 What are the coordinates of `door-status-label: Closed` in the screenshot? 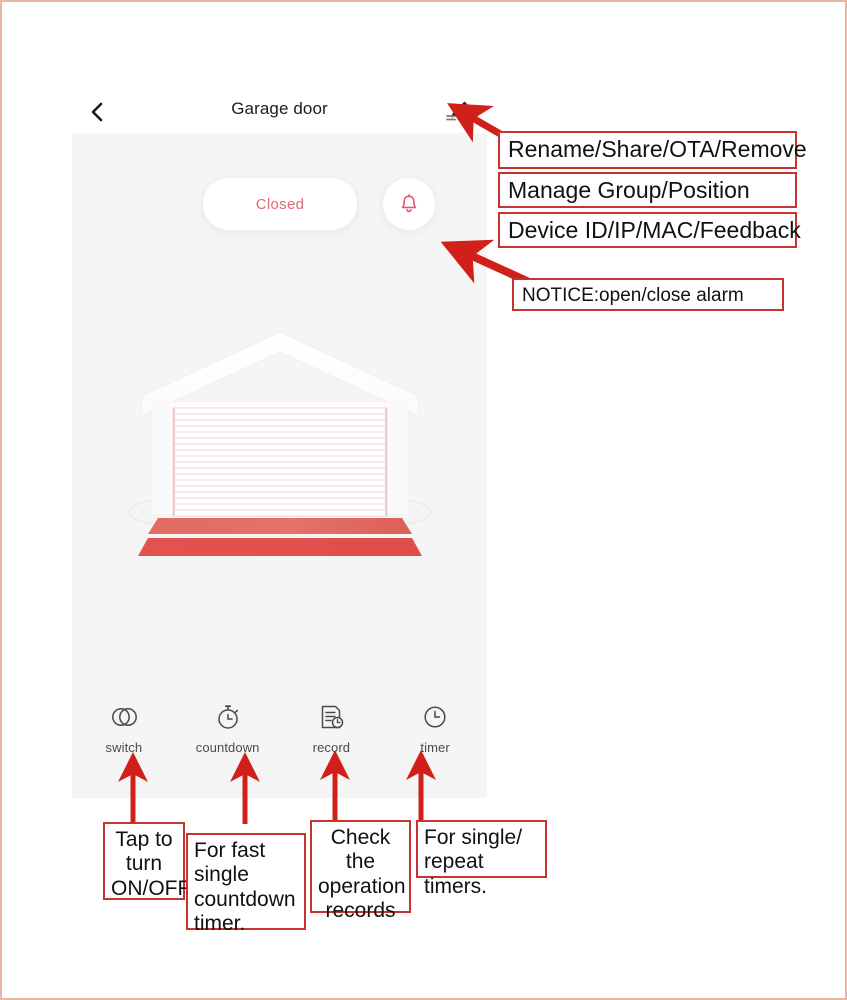 It's located at (280, 204).